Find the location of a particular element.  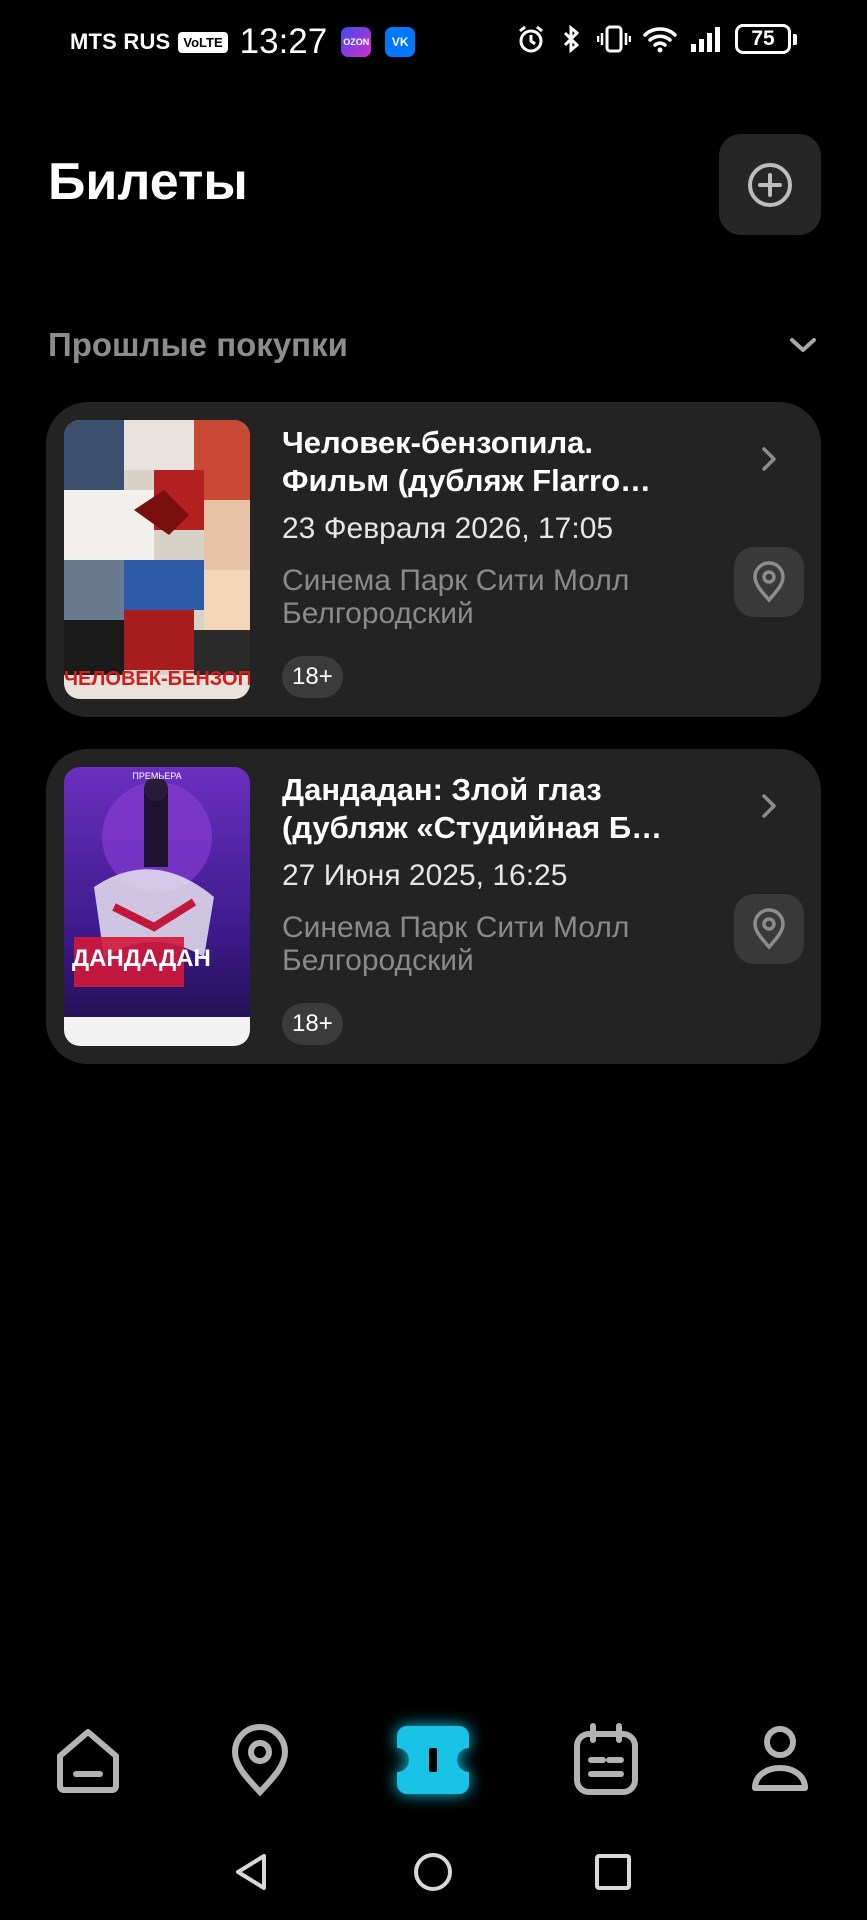

home-circle-icon is located at coordinates (433, 1872).